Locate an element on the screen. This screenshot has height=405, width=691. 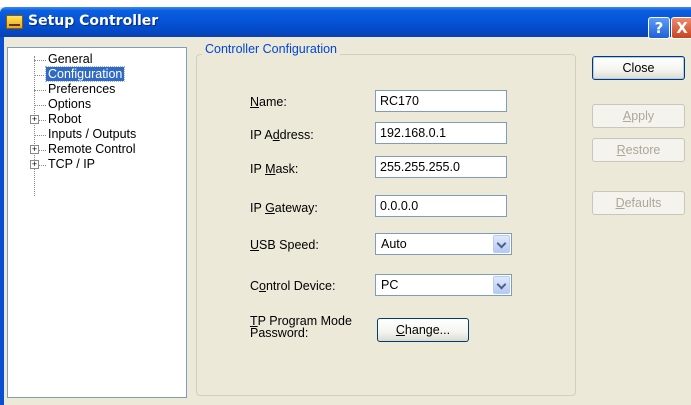
ip-mask-field: 255.255.255.0 is located at coordinates (441, 167).